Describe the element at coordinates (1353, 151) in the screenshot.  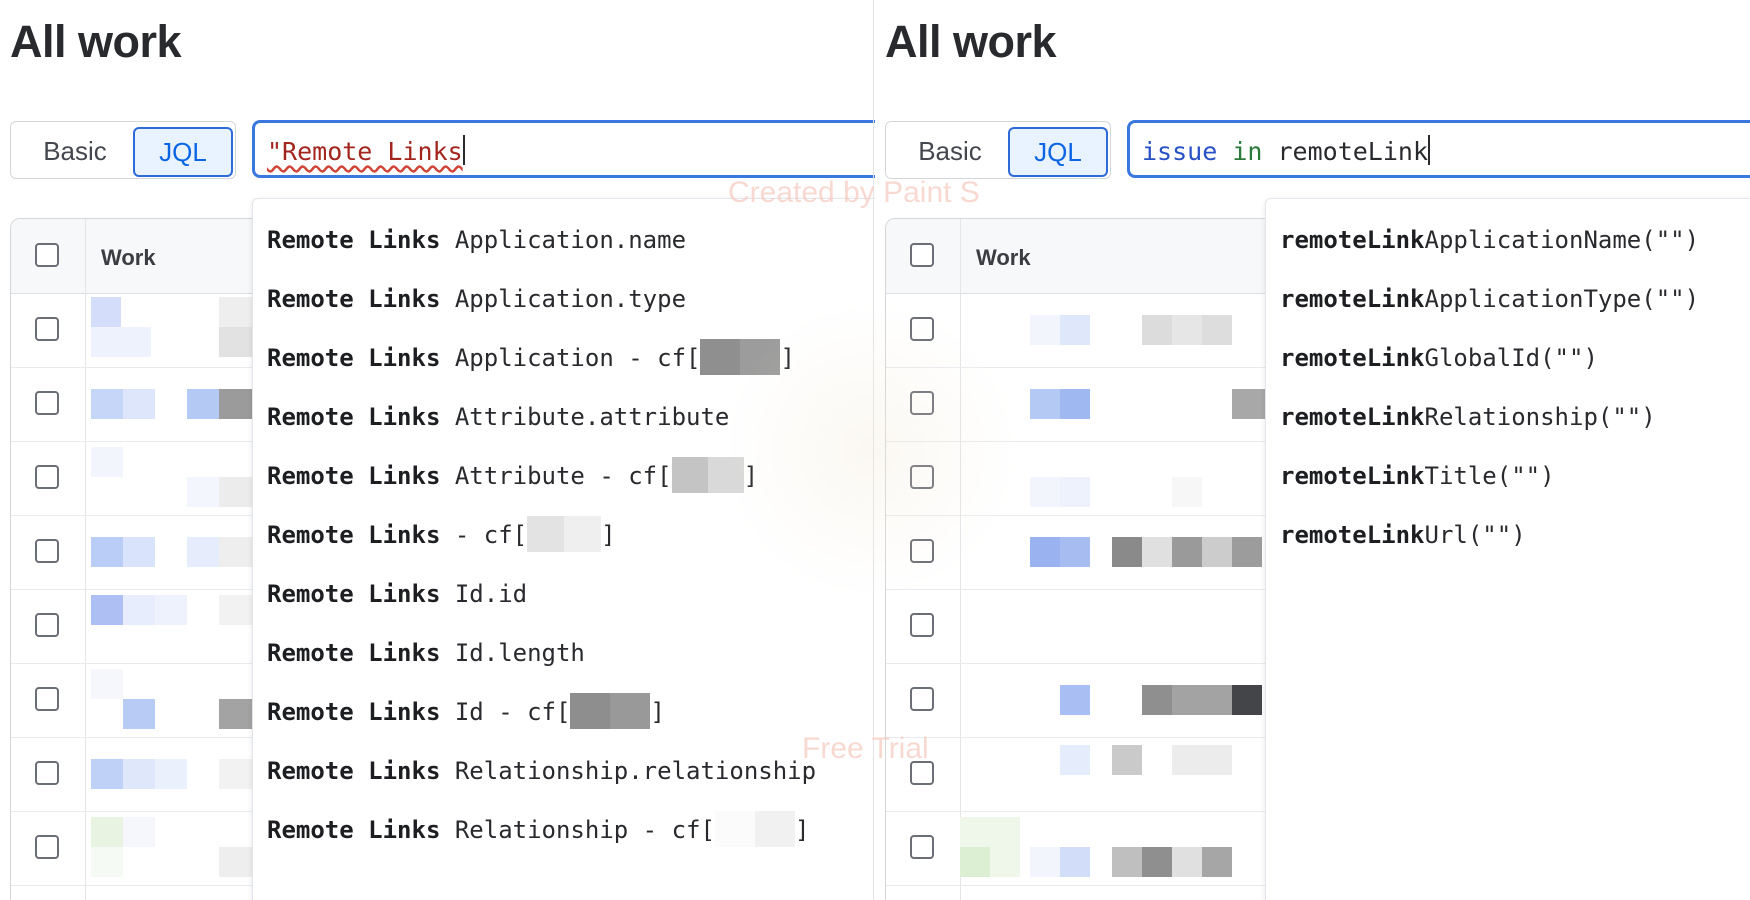
I see `query-function-token: remoteLink` at that location.